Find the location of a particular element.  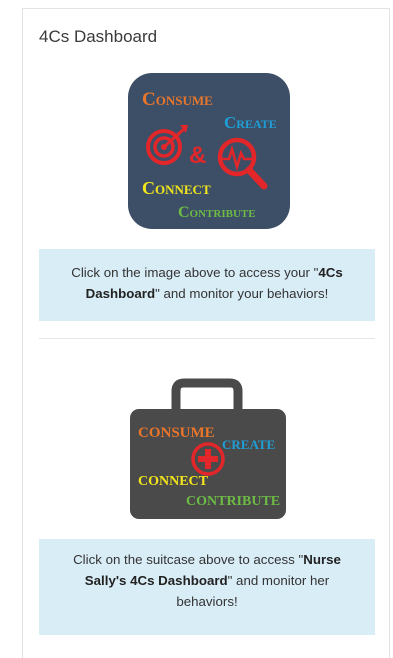

card-title: 4Cs Dashboard is located at coordinates (98, 36).